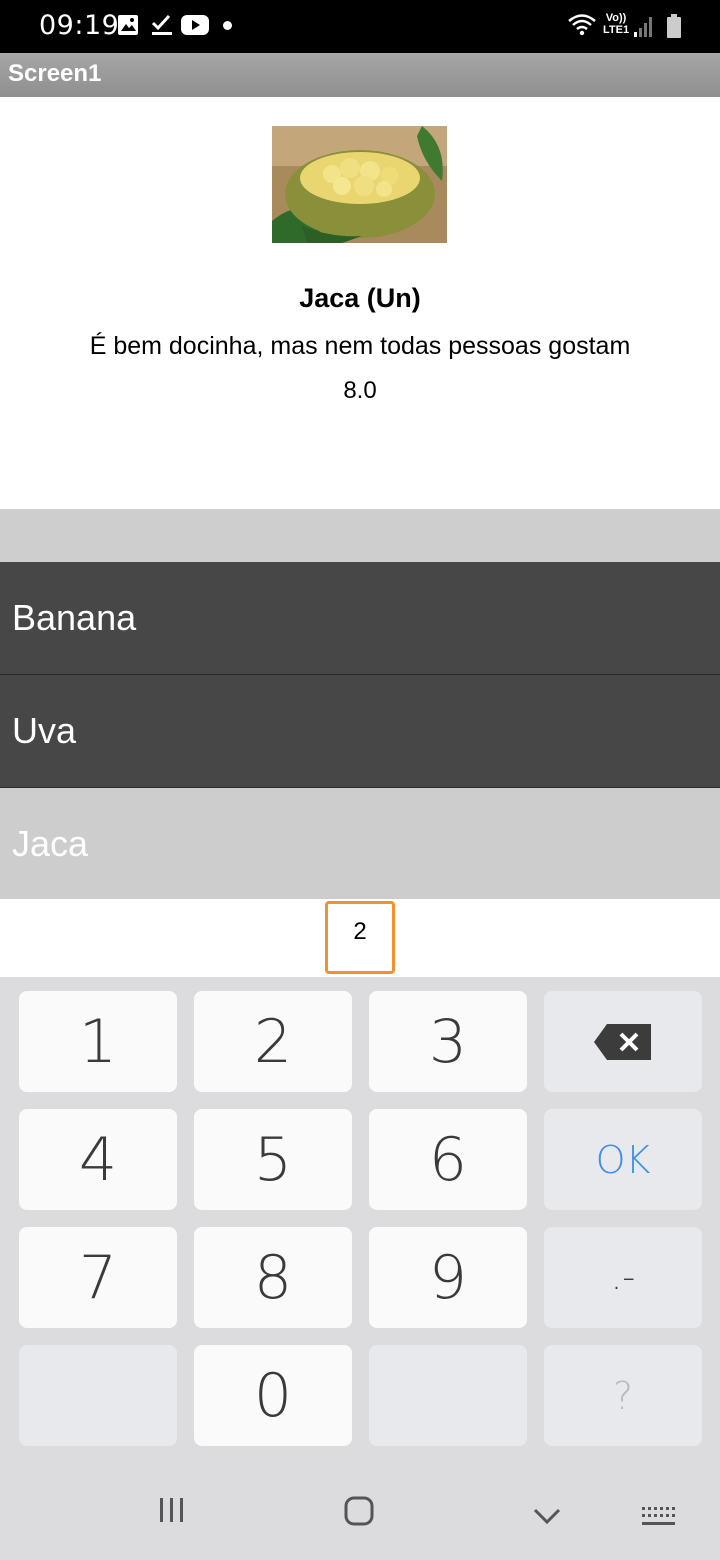 The image size is (720, 1560). What do you see at coordinates (273, 1277) in the screenshot?
I see `key-8: 8` at bounding box center [273, 1277].